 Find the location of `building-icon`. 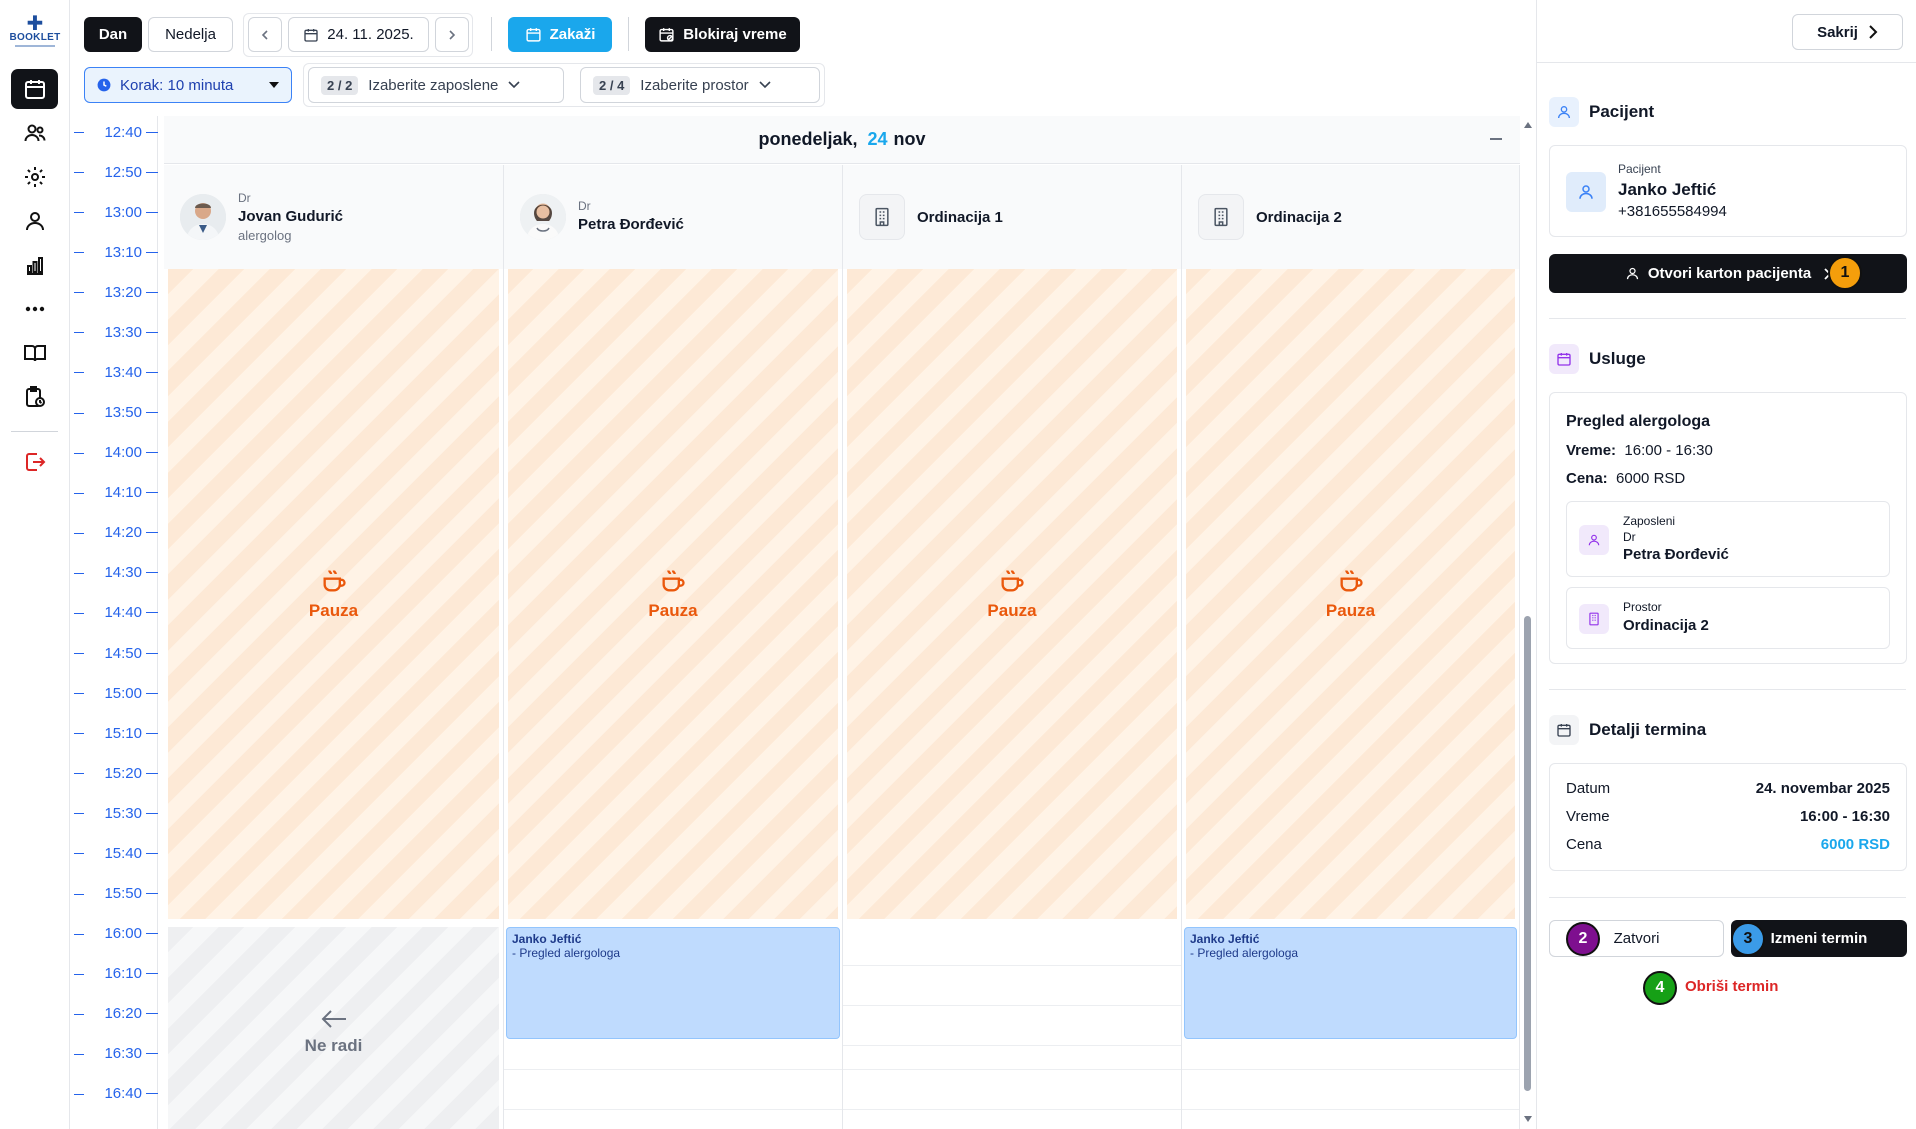

building-icon is located at coordinates (1221, 217).